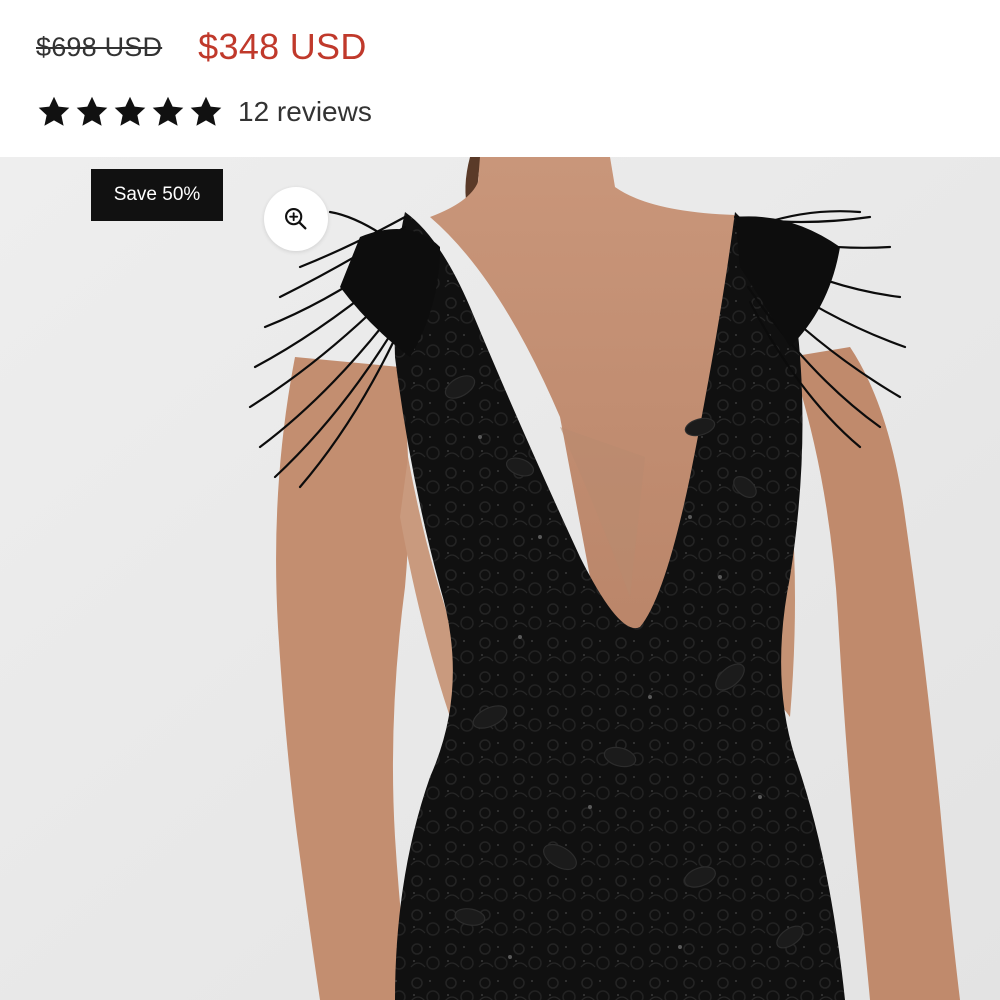  What do you see at coordinates (99, 46) in the screenshot?
I see `compare-at-price: $698 USD` at bounding box center [99, 46].